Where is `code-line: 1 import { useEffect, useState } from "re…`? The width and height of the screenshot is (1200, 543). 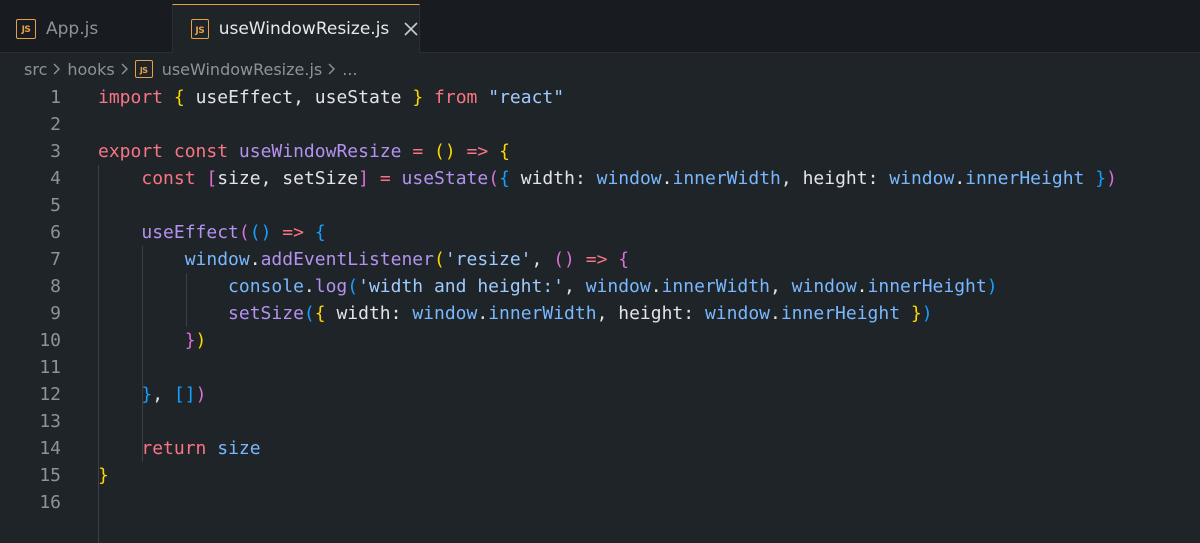
code-line: 1 import { useEffect, useState } from "re… is located at coordinates (600, 97).